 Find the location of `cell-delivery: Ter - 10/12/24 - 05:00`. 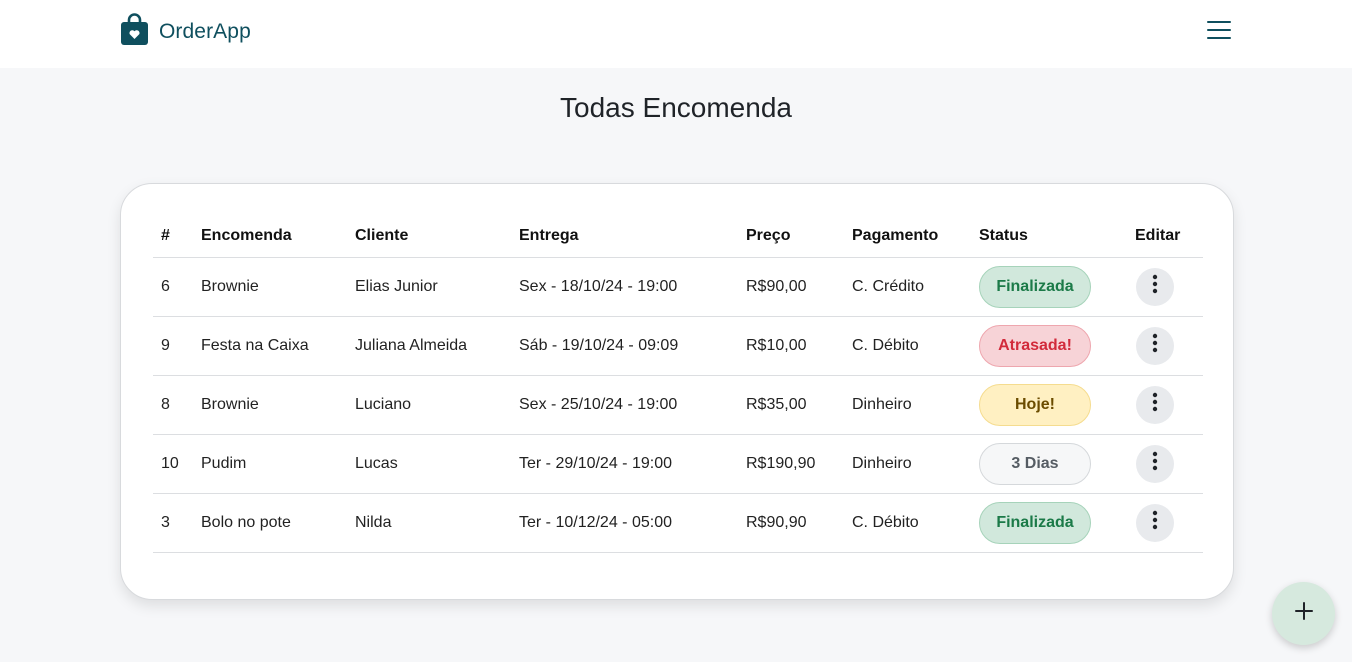

cell-delivery: Ter - 10/12/24 - 05:00 is located at coordinates (624, 523).